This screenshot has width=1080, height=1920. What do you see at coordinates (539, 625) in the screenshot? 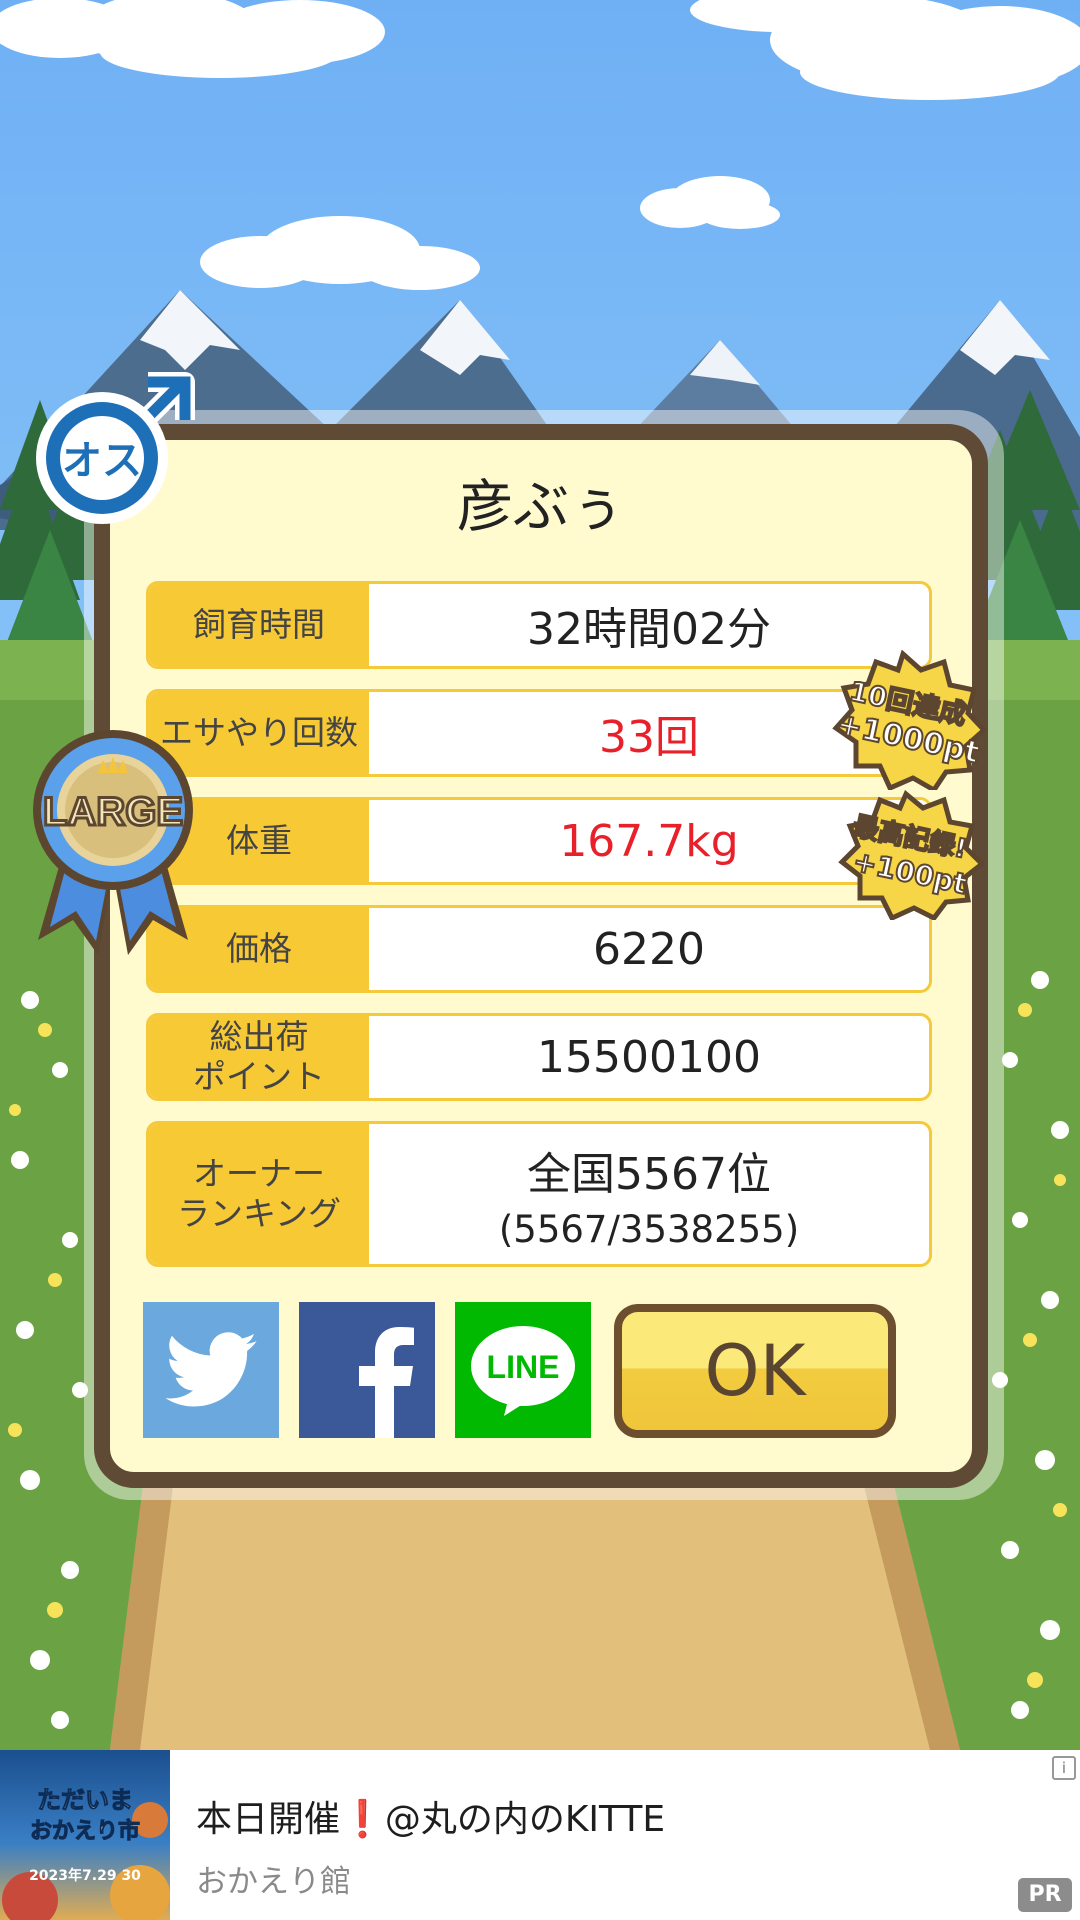
I see `stat-row-rearing-time: 飼育時間 32時間02分` at bounding box center [539, 625].